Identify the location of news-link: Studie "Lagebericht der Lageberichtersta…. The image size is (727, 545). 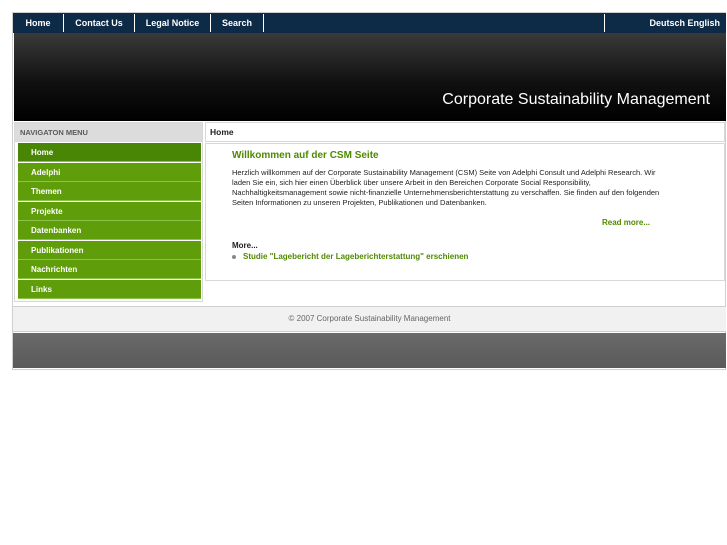
(355, 256).